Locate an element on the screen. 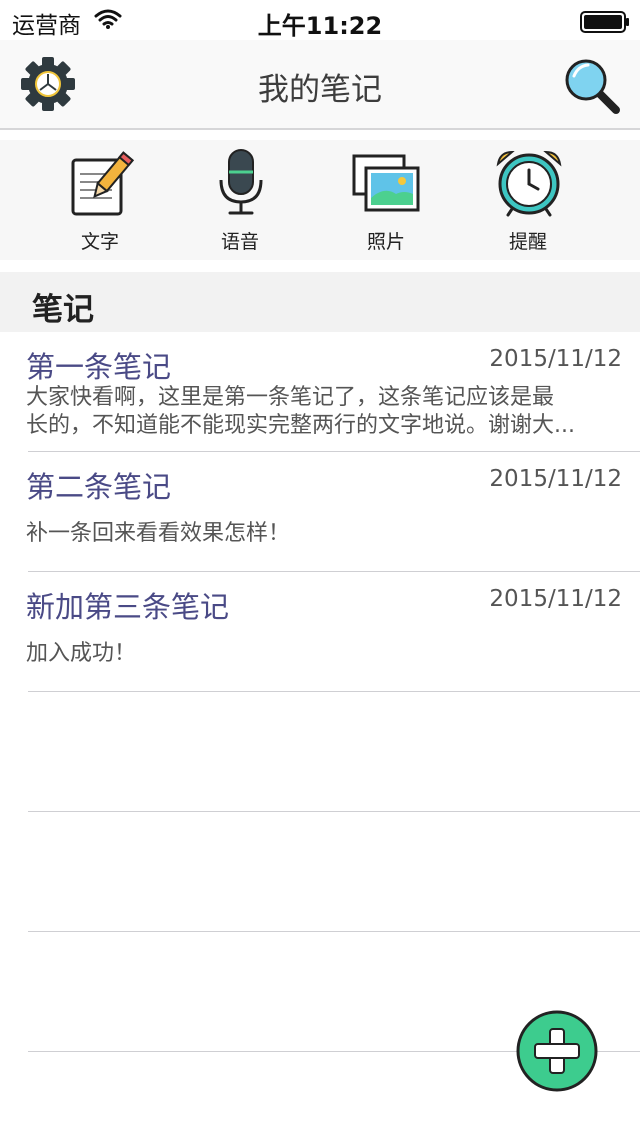  status-bar: 运营商 上午11:22 is located at coordinates (320, 20).